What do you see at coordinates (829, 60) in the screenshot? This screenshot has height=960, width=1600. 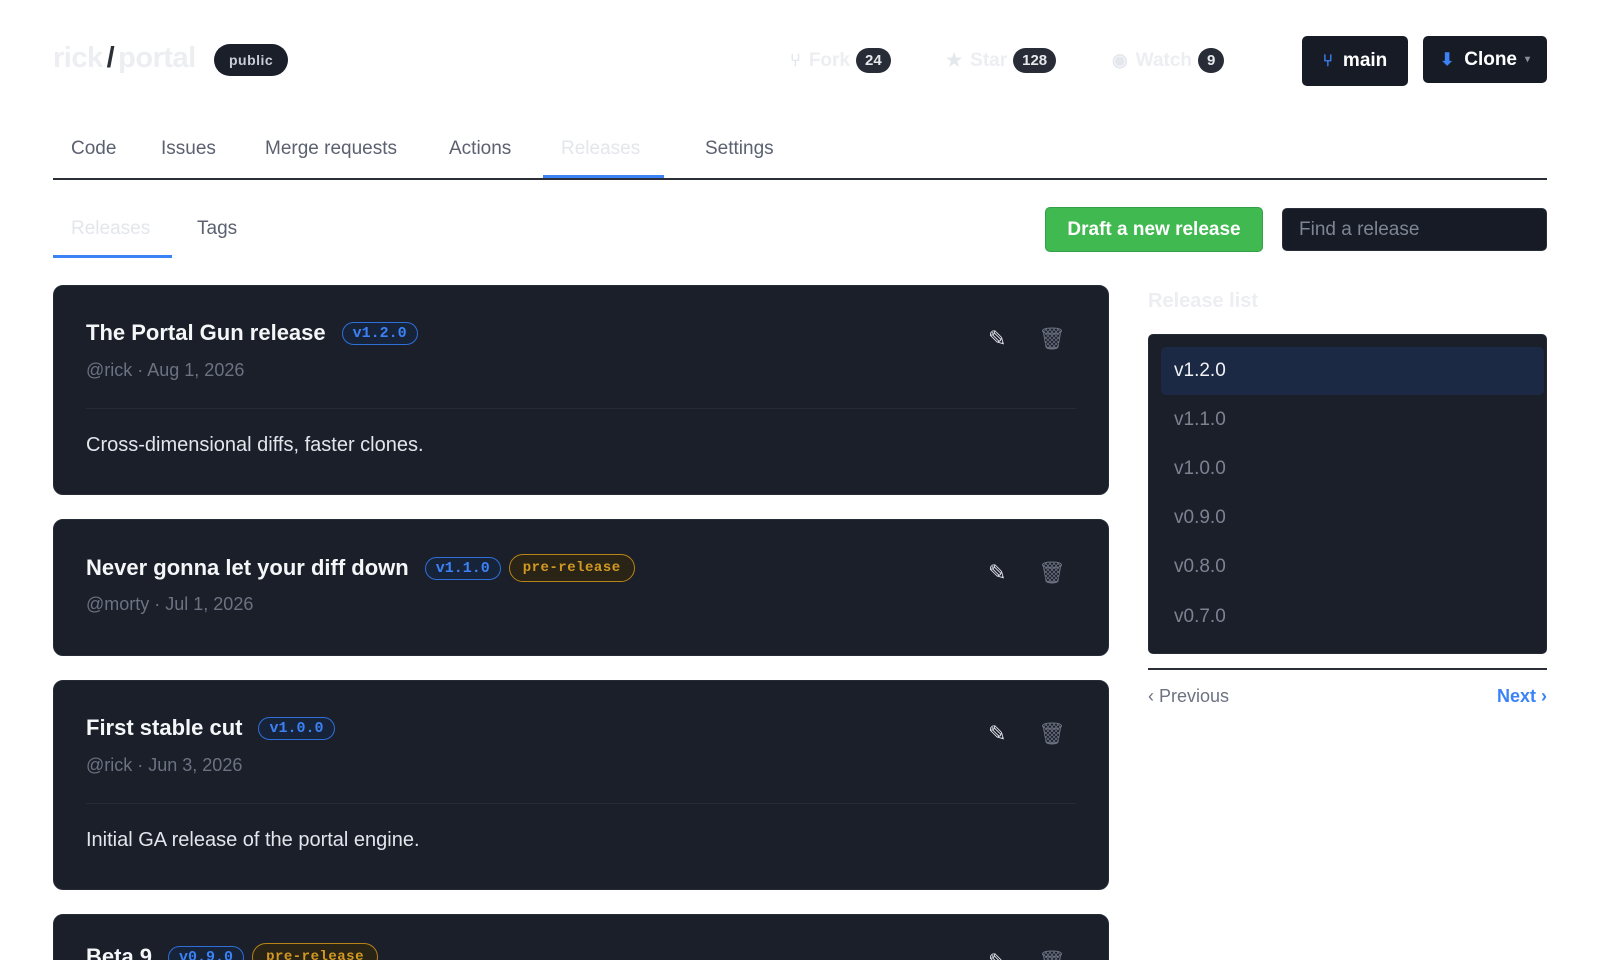 I see `fork-label: Fork` at bounding box center [829, 60].